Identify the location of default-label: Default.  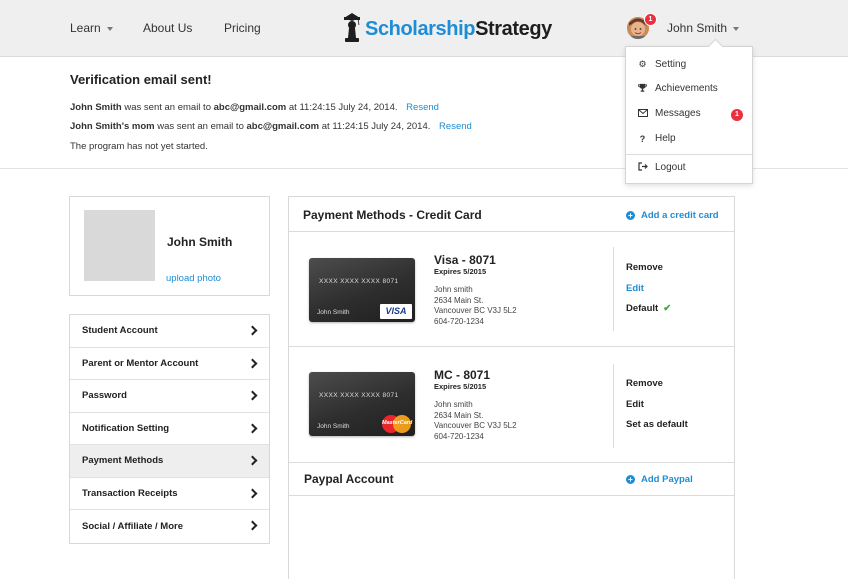
(642, 308).